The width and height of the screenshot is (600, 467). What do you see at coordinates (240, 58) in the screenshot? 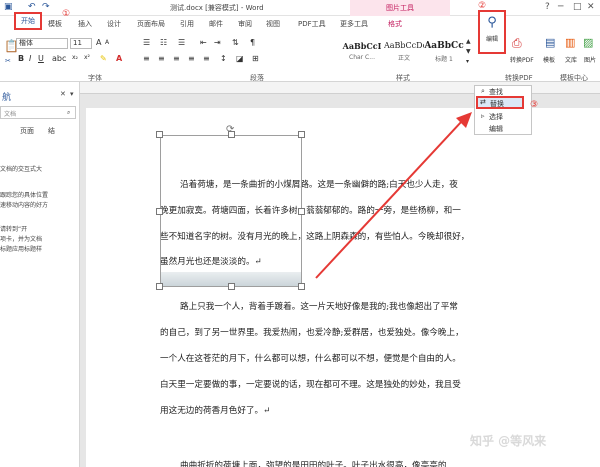
I see `shading-icon: ◪` at bounding box center [240, 58].